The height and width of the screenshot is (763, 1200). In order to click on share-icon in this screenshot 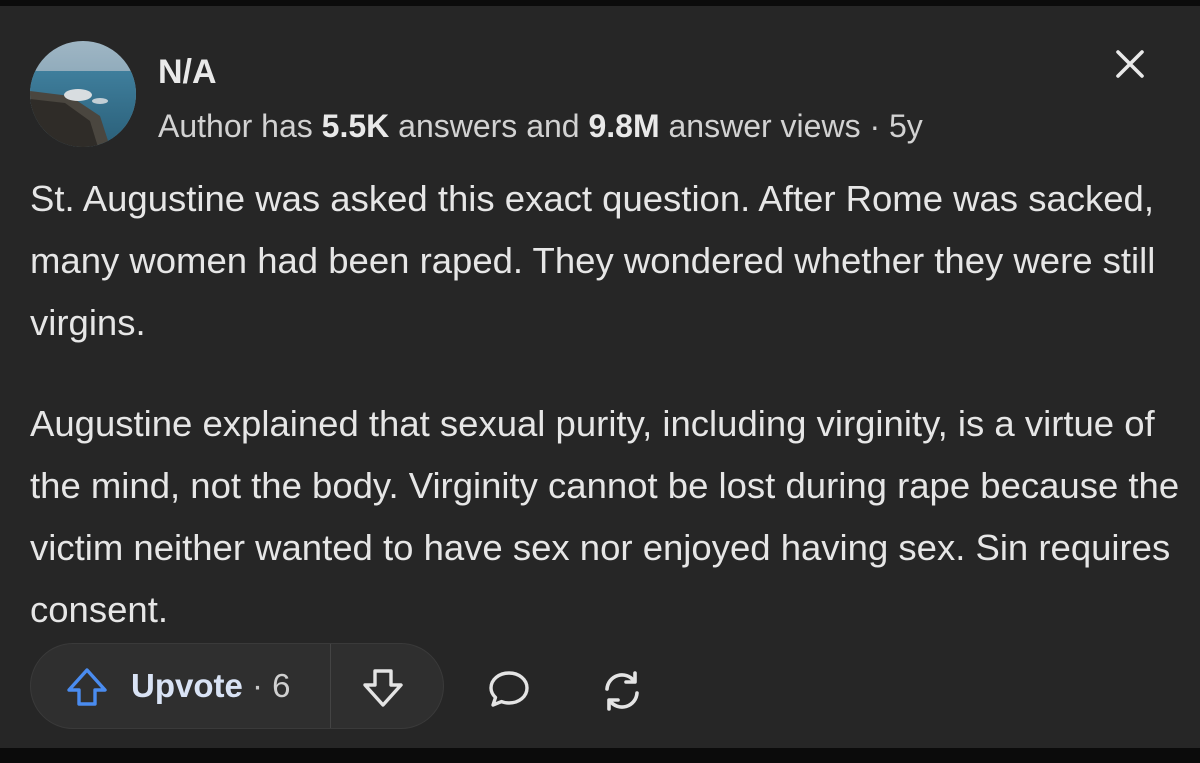, I will do `click(622, 691)`.